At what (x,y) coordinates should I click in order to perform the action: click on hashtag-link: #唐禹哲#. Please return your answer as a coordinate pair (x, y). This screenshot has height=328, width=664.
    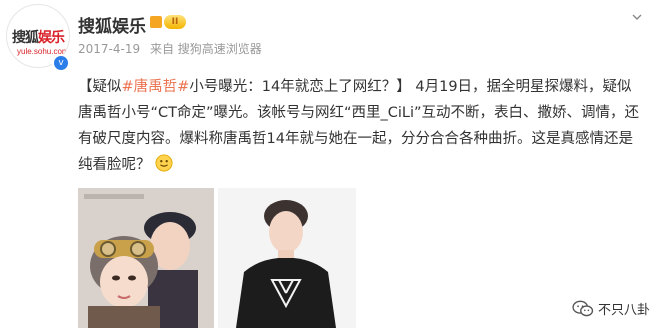
    Looking at the image, I should click on (156, 87).